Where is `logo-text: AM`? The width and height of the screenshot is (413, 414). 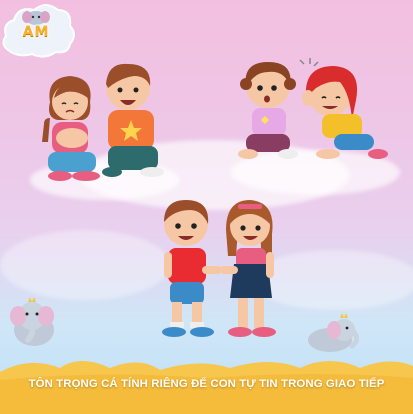 logo-text: AM is located at coordinates (36, 32).